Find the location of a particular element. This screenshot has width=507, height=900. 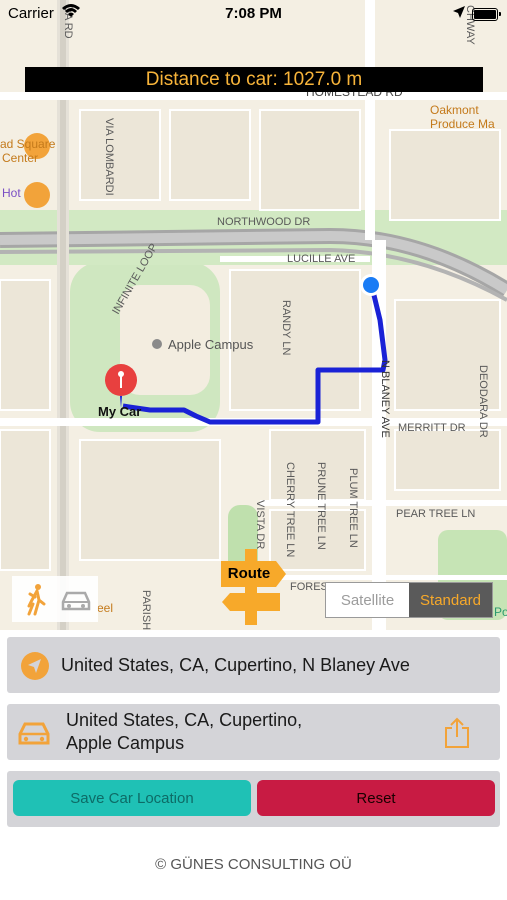

map-label: NORTHWOOD DR is located at coordinates (263, 222).